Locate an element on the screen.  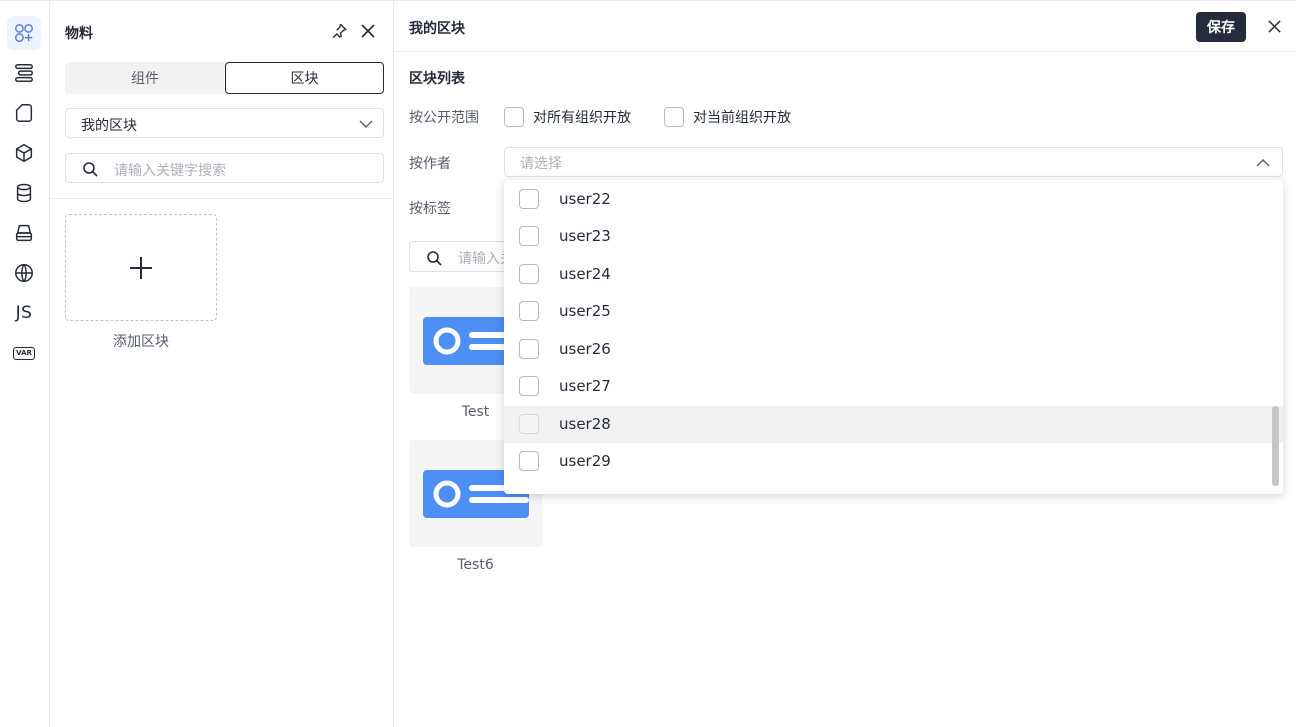
block-group-select: 我的区块 is located at coordinates (224, 123).